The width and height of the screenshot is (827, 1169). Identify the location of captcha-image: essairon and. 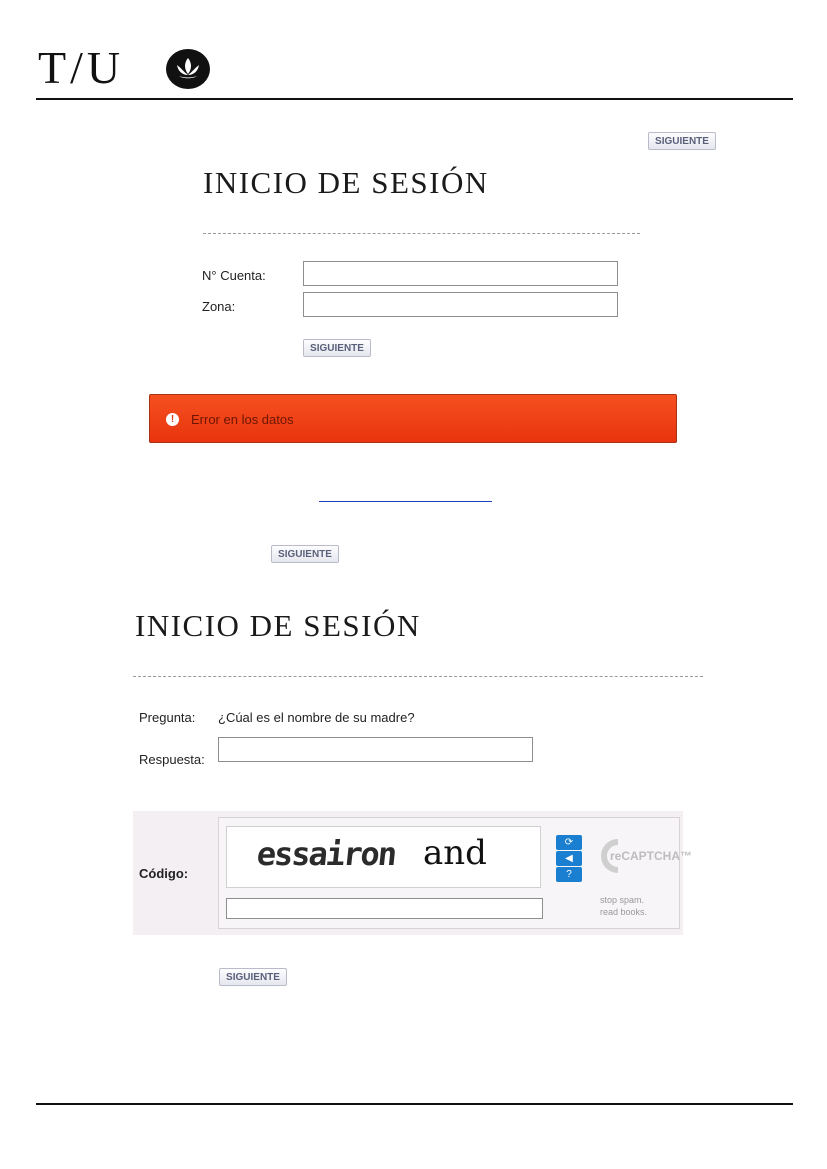
(383, 857).